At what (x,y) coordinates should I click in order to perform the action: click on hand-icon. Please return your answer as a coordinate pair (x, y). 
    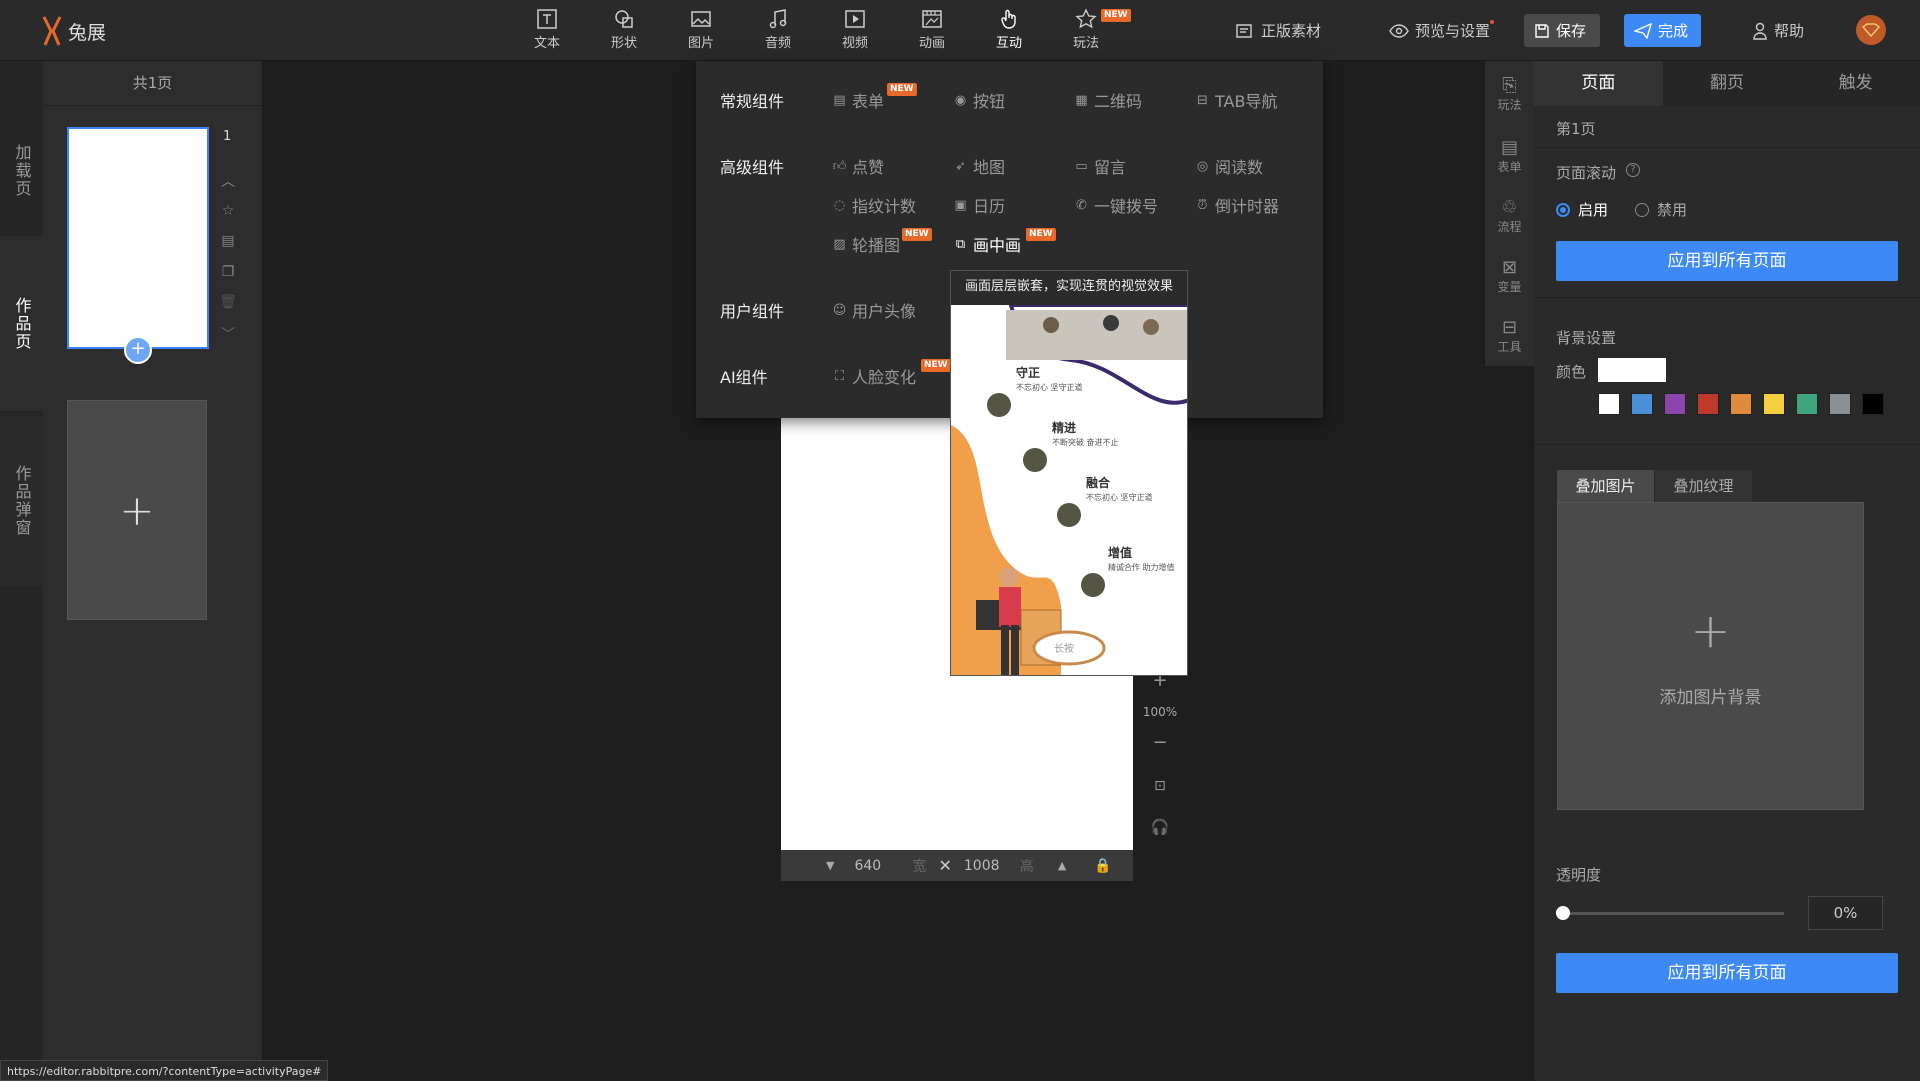
    Looking at the image, I should click on (1008, 19).